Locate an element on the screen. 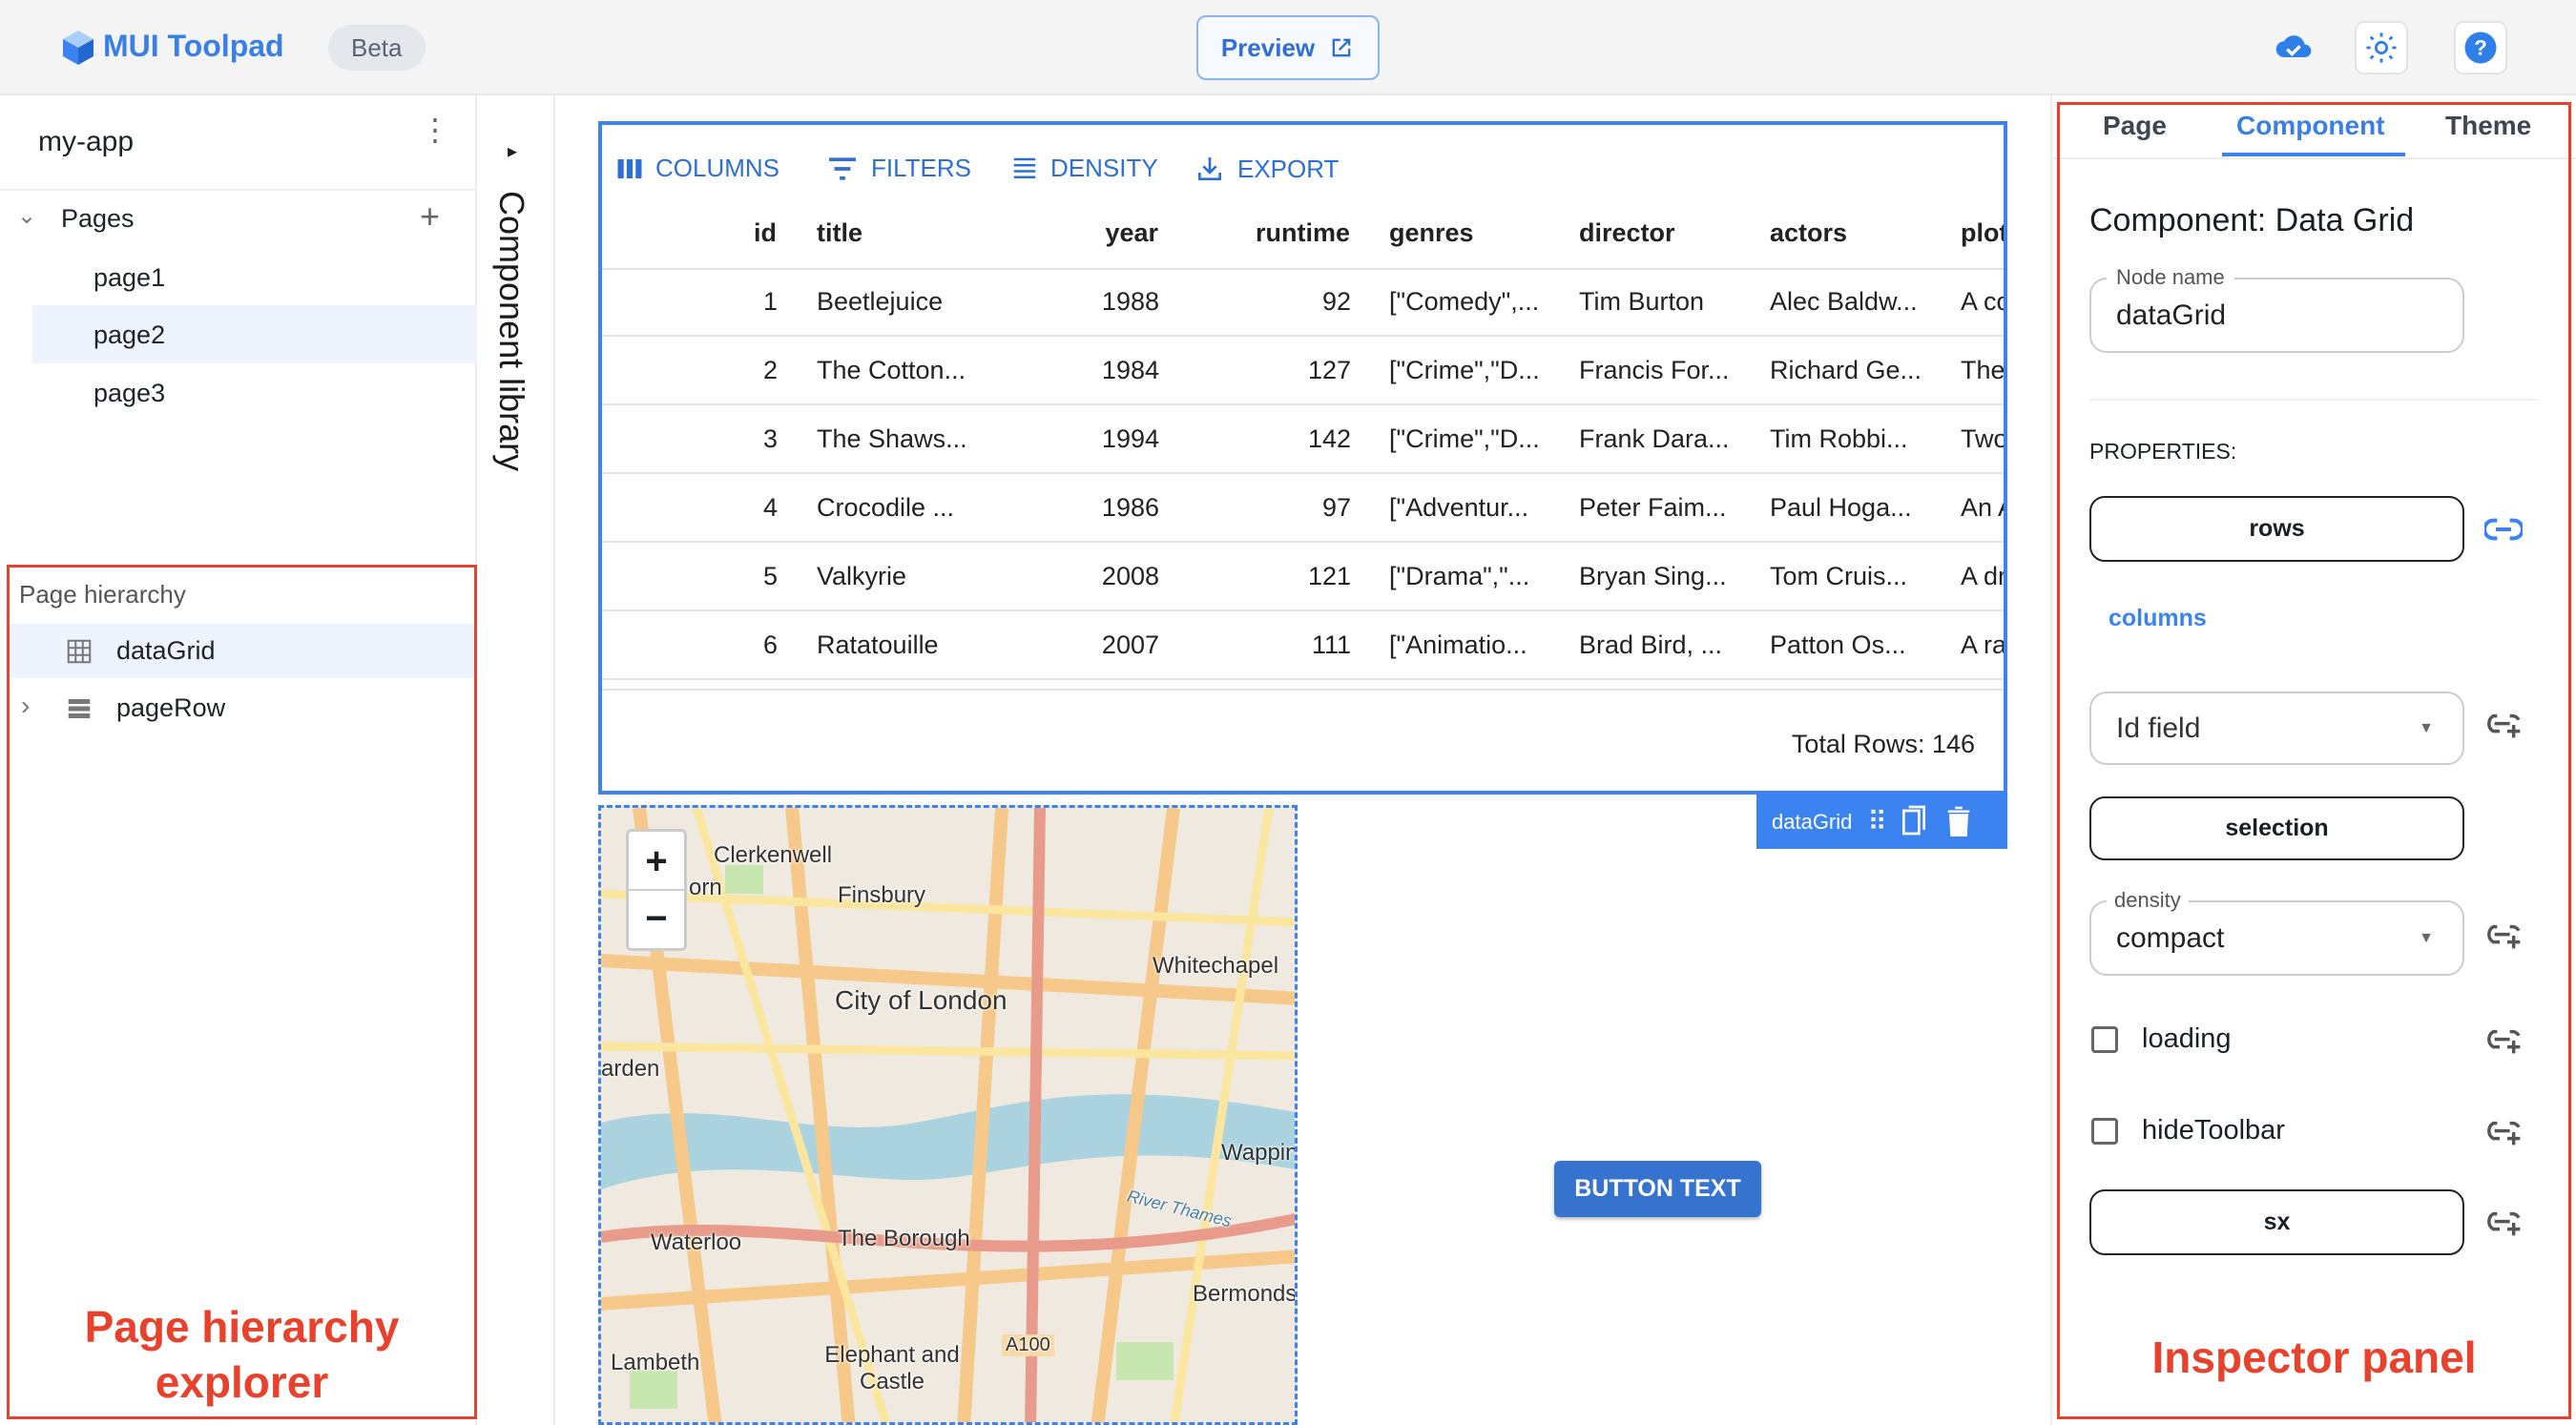  density-label: density is located at coordinates (2148, 900).